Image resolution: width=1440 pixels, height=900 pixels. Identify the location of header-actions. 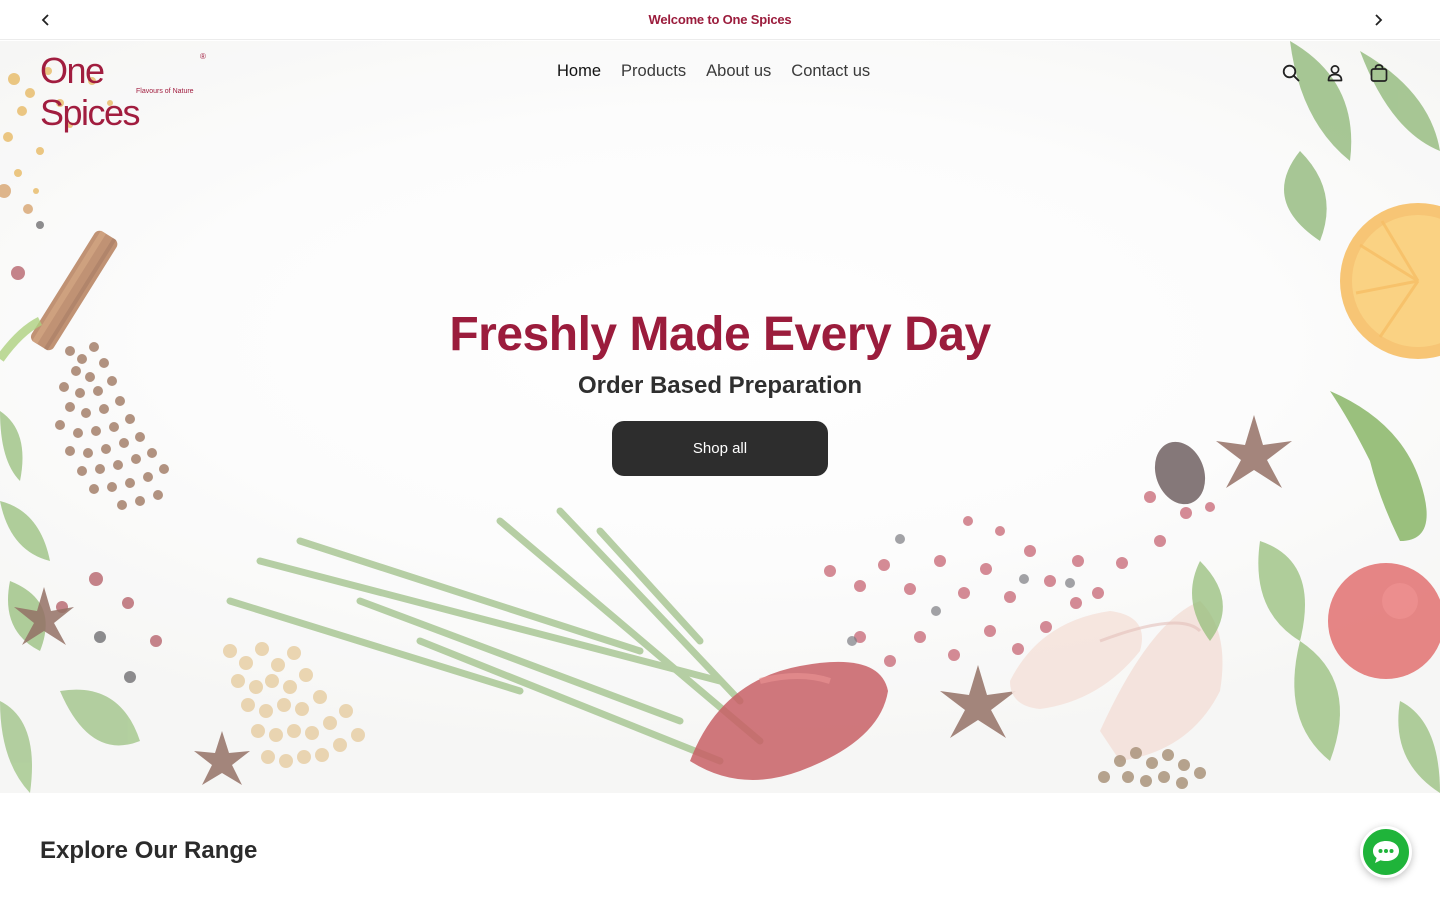
(1335, 73).